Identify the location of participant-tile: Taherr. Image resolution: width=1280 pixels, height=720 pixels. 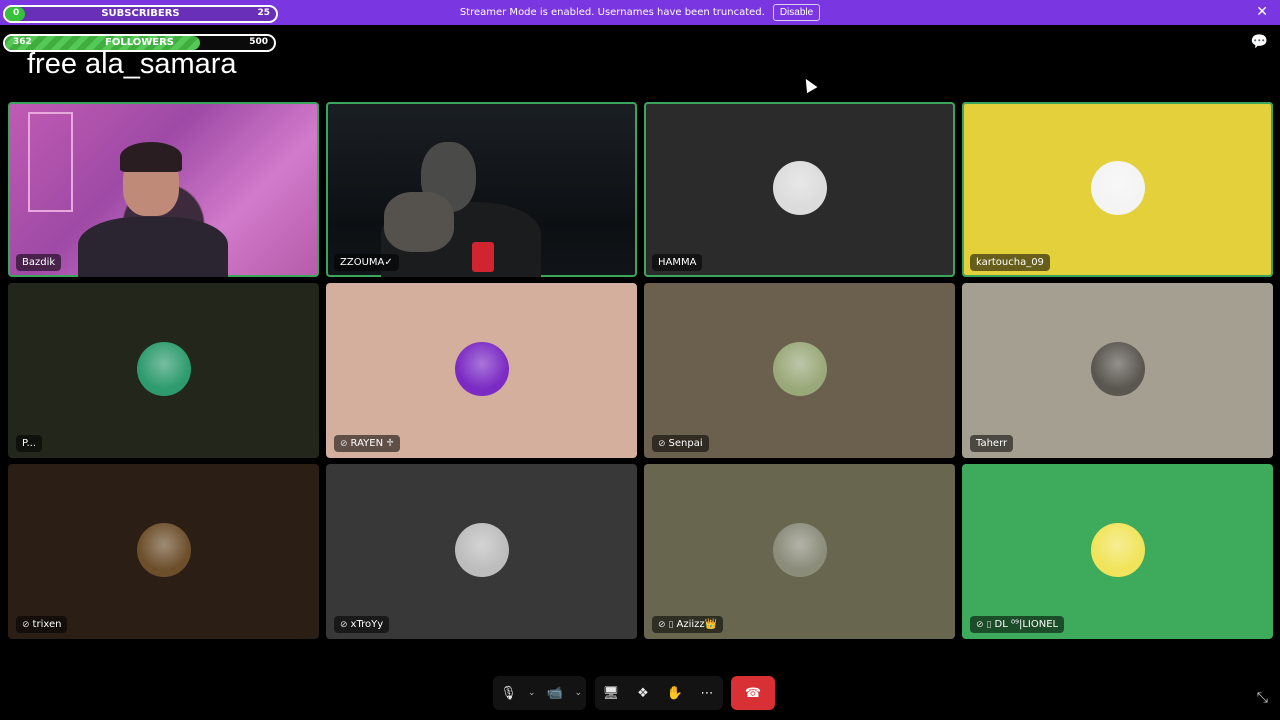
(1117, 370).